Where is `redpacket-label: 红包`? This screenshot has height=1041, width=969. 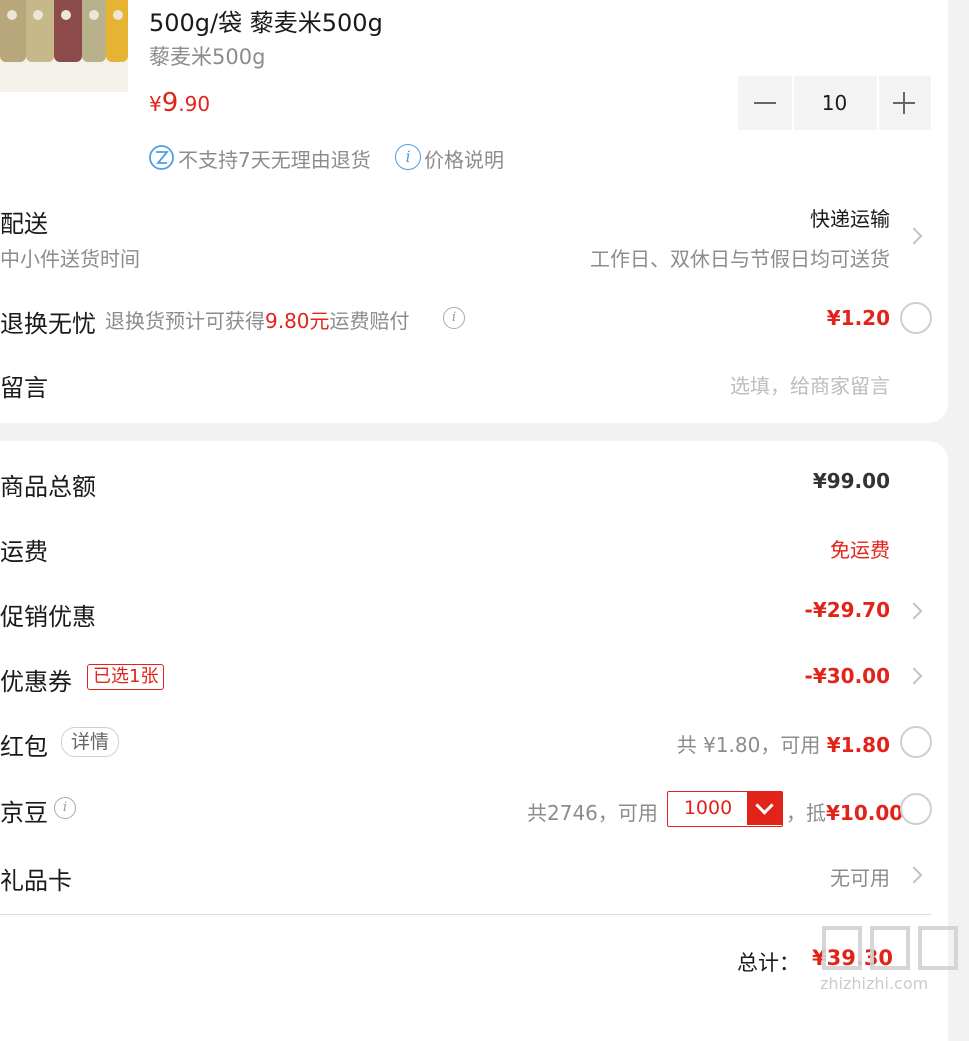
redpacket-label: 红包 is located at coordinates (24, 747).